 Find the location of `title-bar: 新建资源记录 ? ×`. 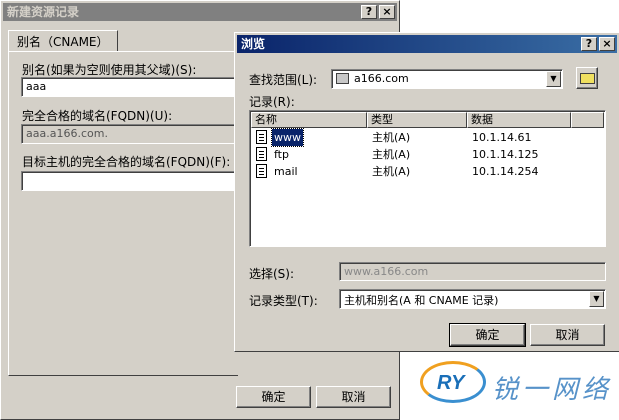

title-bar: 新建资源记录 ? × is located at coordinates (200, 12).